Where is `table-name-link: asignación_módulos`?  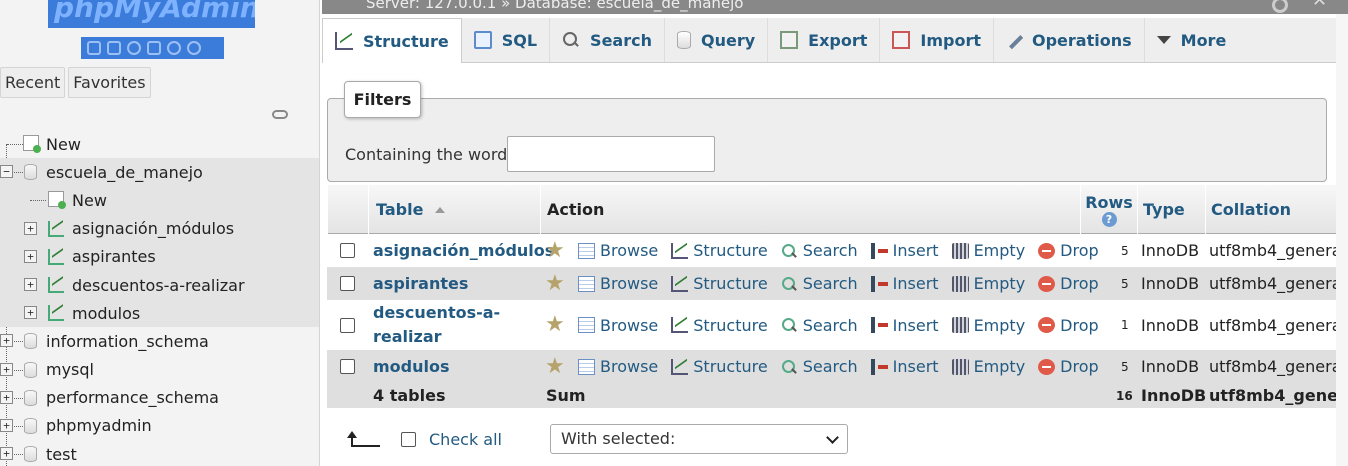 table-name-link: asignación_módulos is located at coordinates (463, 251).